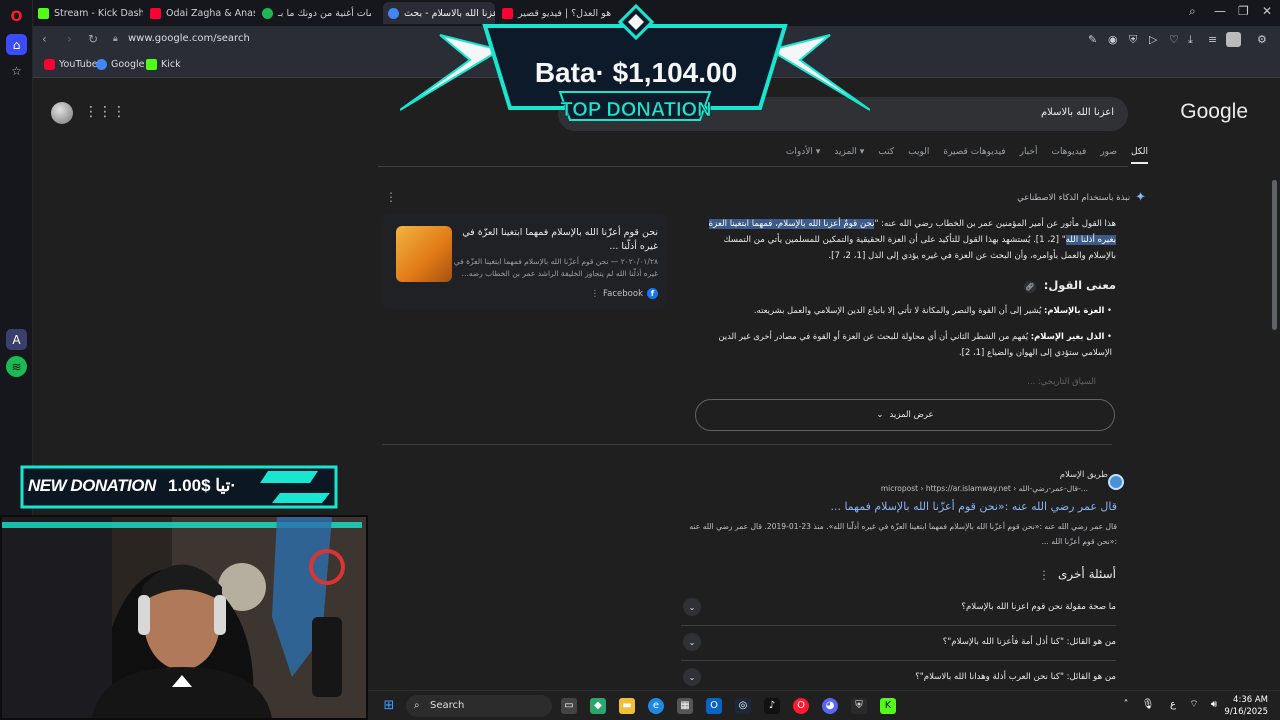 This screenshot has height=720, width=1280. I want to click on bookmark-label: YouTube, so click(78, 64).